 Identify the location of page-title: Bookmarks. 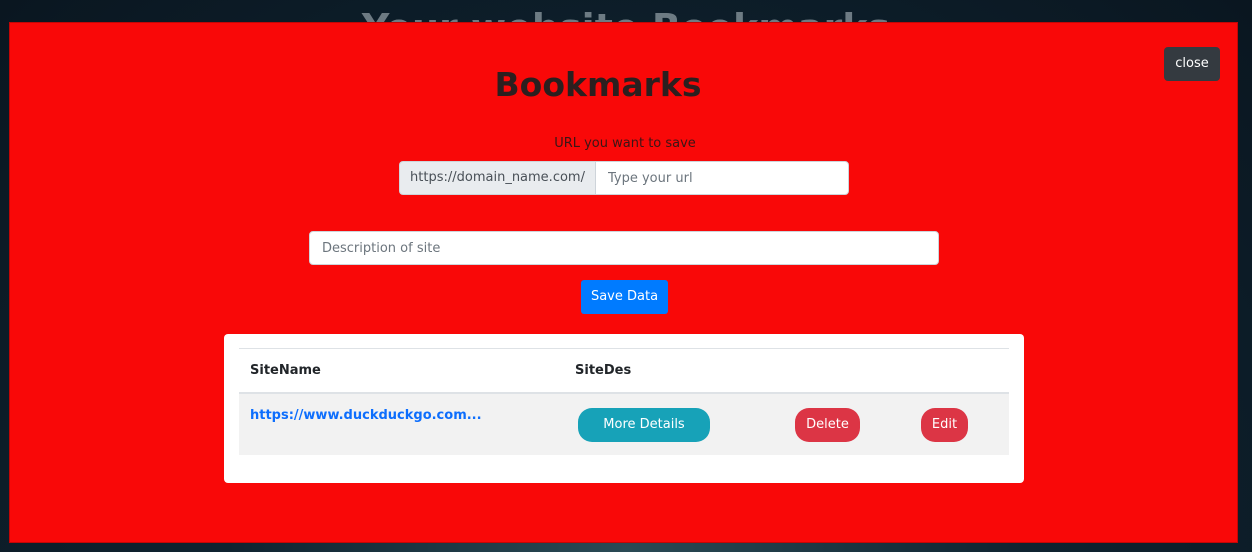
(598, 84).